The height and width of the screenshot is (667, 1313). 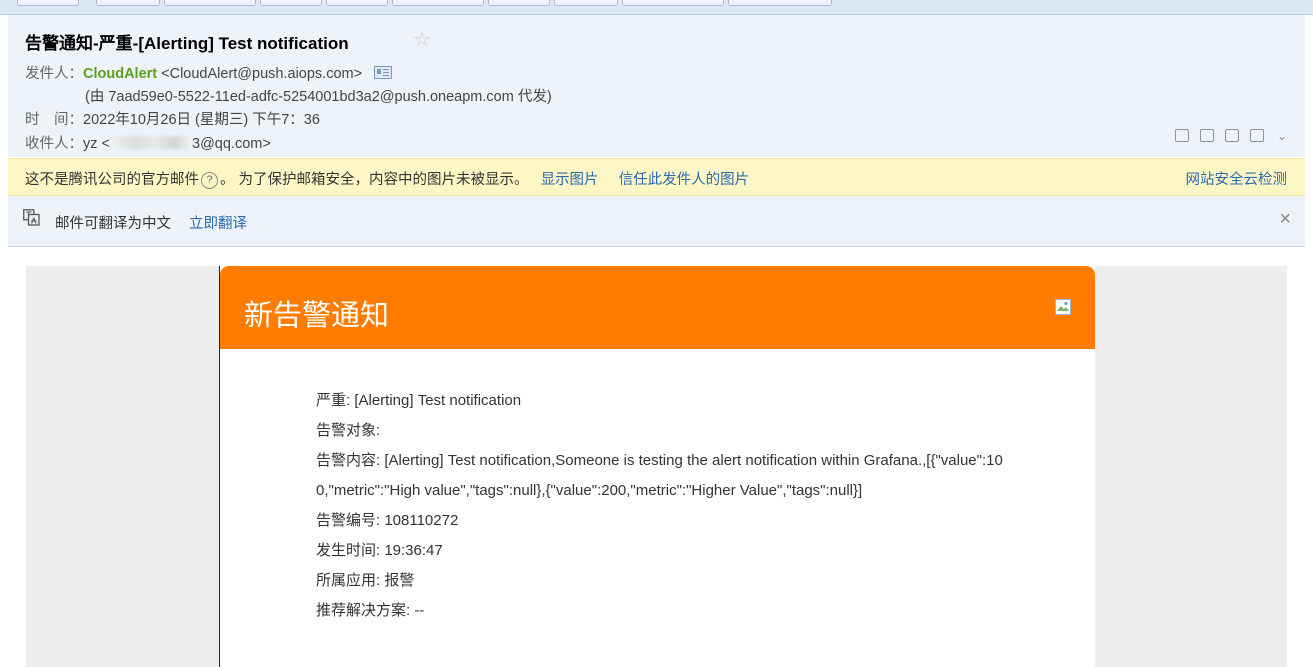 I want to click on translate-text: 邮件可翻译为中文, so click(x=113, y=224).